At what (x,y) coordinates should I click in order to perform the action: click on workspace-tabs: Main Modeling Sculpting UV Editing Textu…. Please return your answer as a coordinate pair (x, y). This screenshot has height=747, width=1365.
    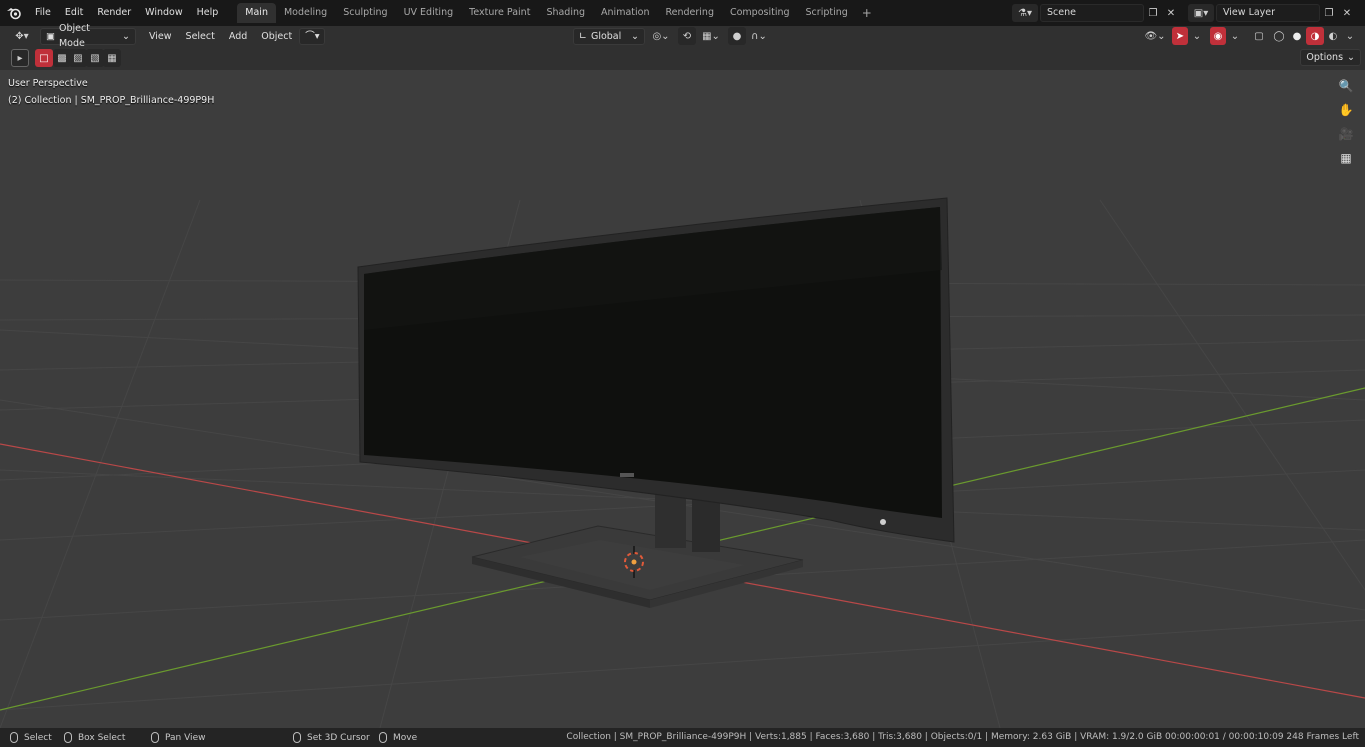
    Looking at the image, I should click on (557, 13).